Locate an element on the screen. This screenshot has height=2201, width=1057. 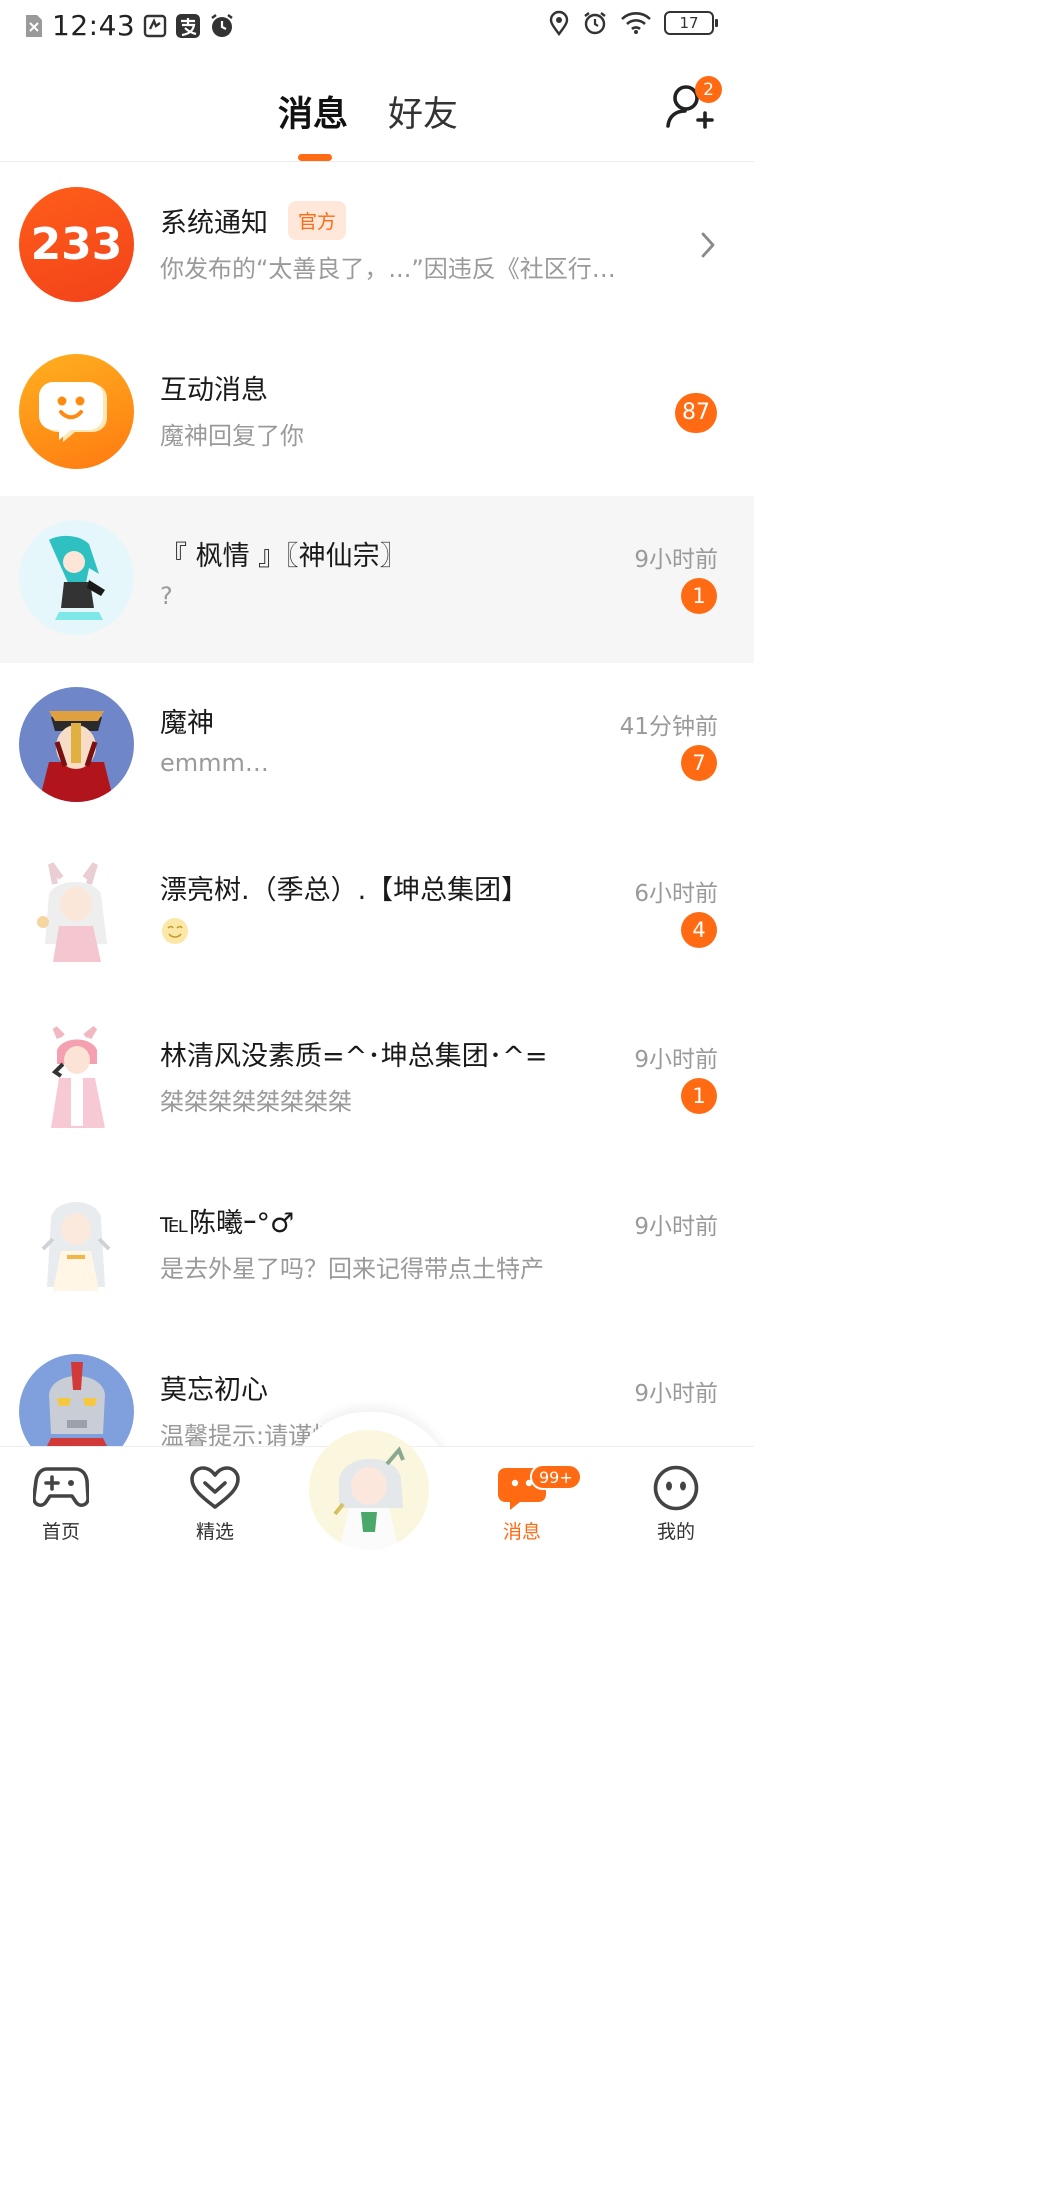
anime-avatar-icon is located at coordinates (369, 1498).